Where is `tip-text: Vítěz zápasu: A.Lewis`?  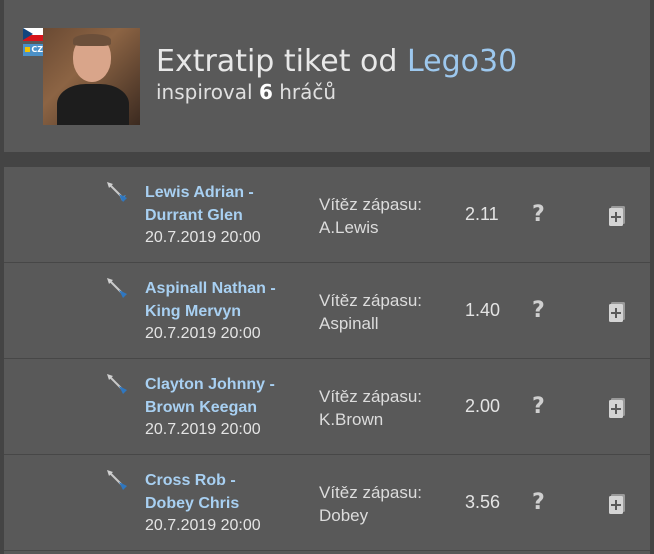
tip-text: Vítěz zápasu: A.Lewis is located at coordinates (371, 216).